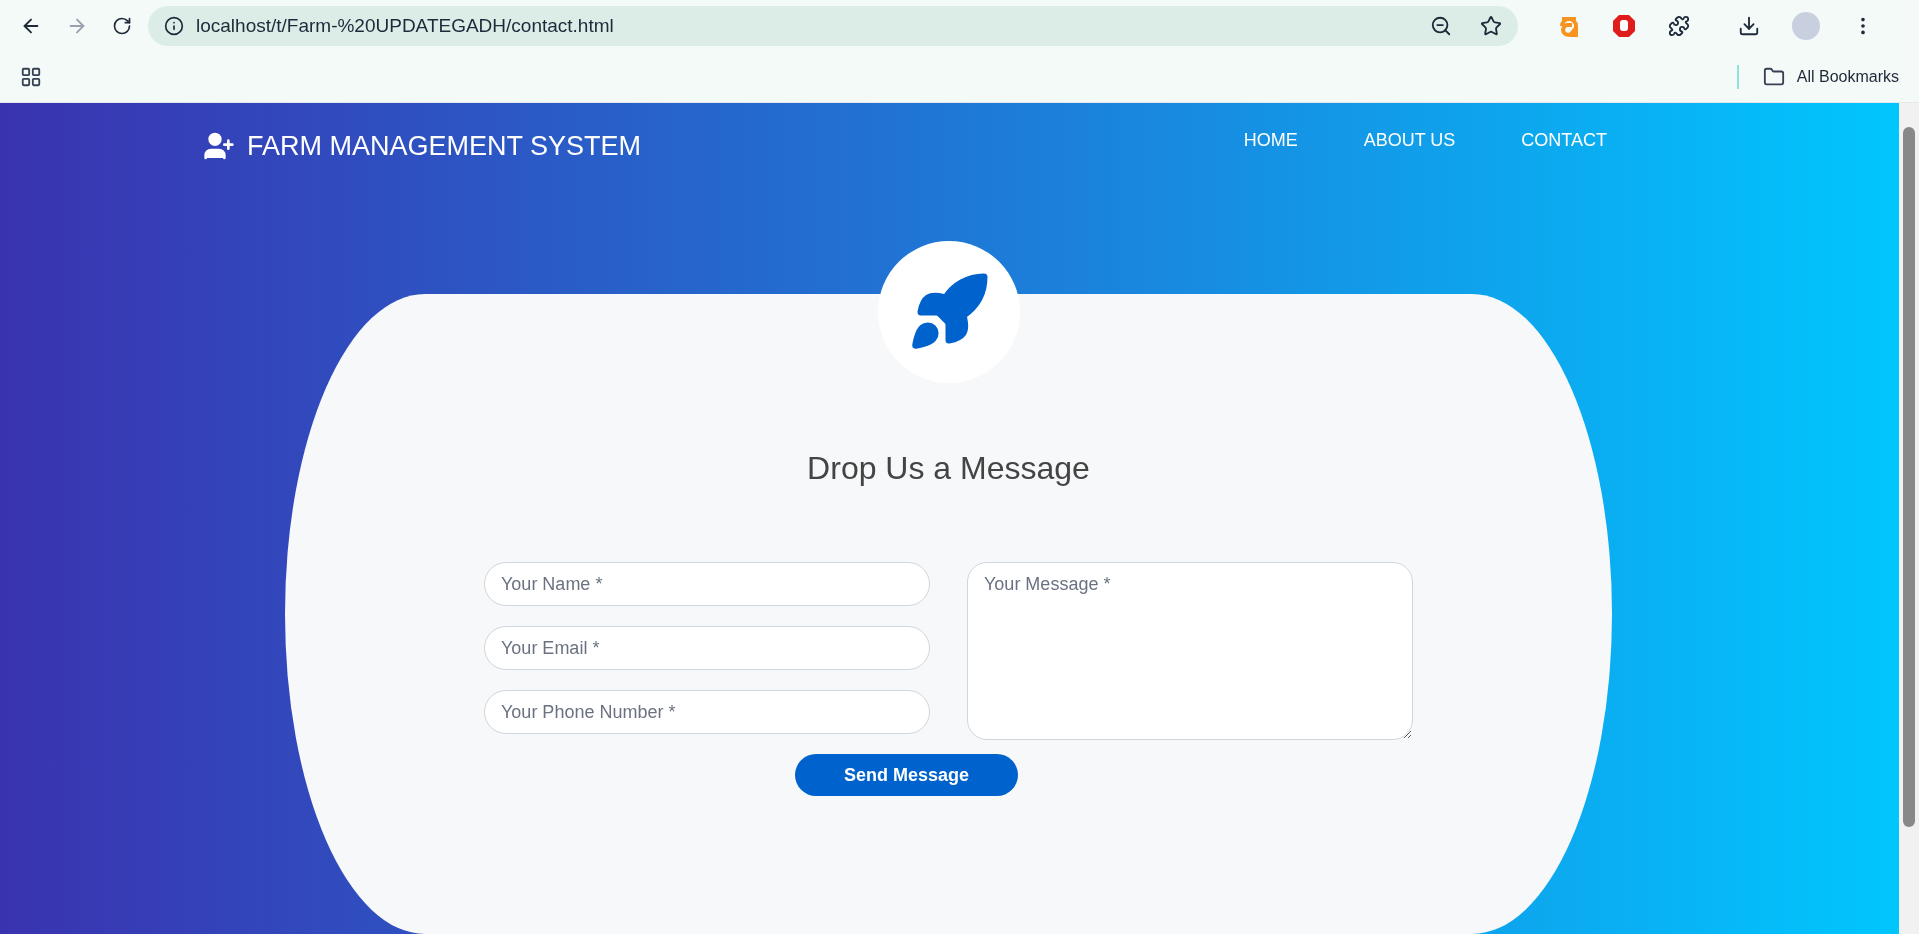 This screenshot has width=1919, height=934. I want to click on apps-grid-icon, so click(31, 76).